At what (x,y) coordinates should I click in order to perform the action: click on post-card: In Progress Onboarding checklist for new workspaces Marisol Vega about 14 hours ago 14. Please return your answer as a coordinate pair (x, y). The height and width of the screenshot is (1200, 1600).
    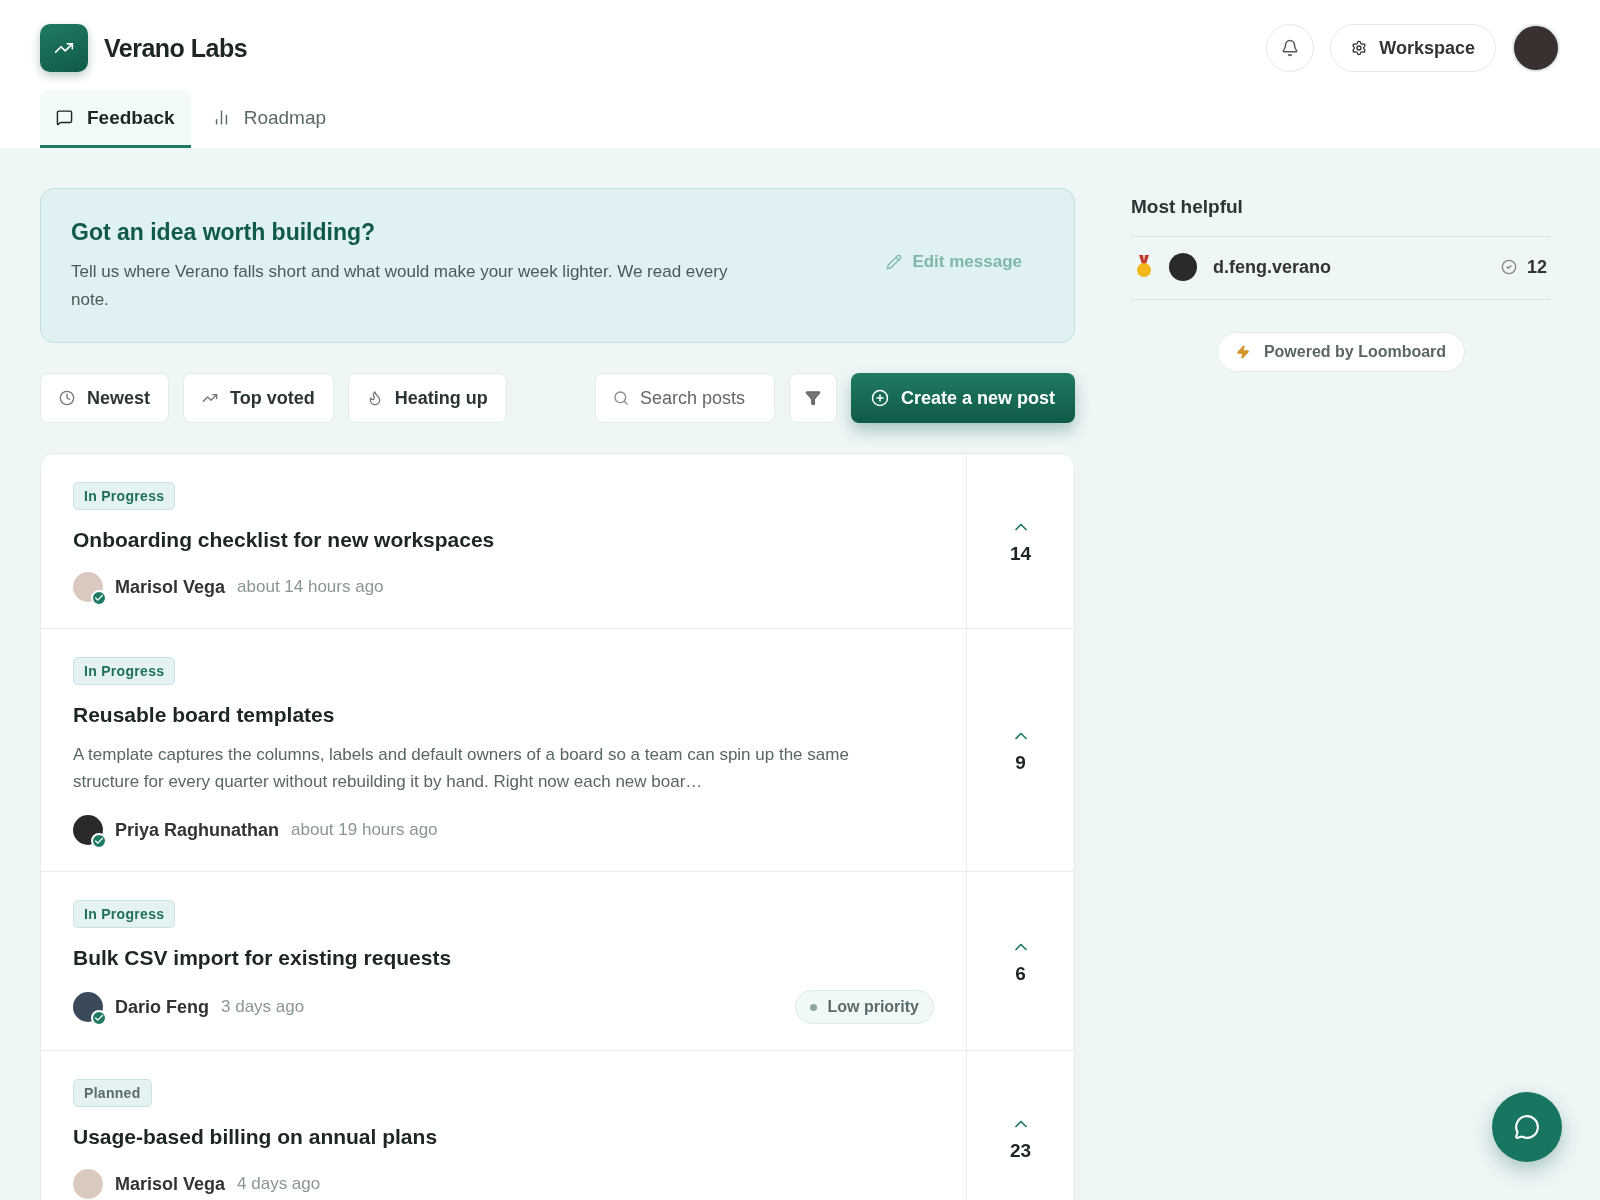
    Looking at the image, I should click on (557, 541).